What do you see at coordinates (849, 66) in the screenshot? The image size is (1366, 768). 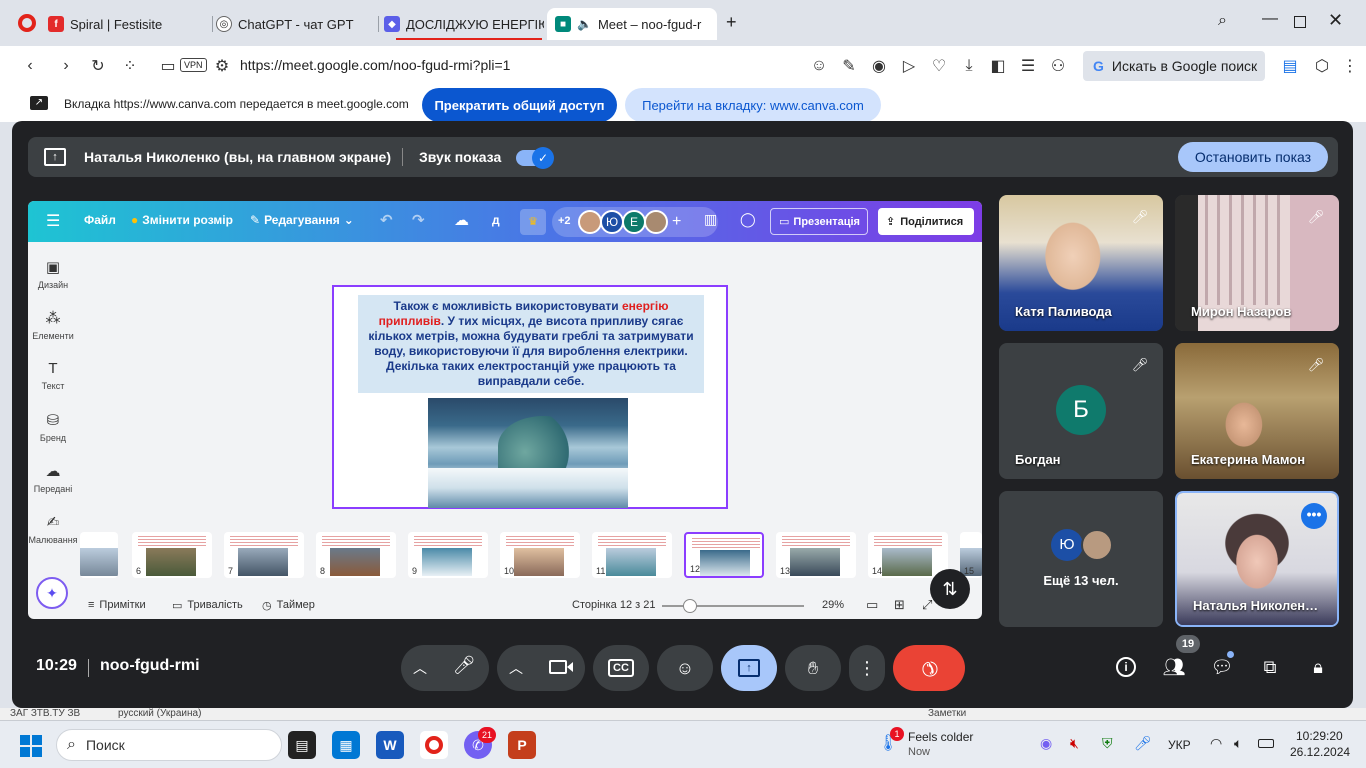 I see `edit-icon: ✎` at bounding box center [849, 66].